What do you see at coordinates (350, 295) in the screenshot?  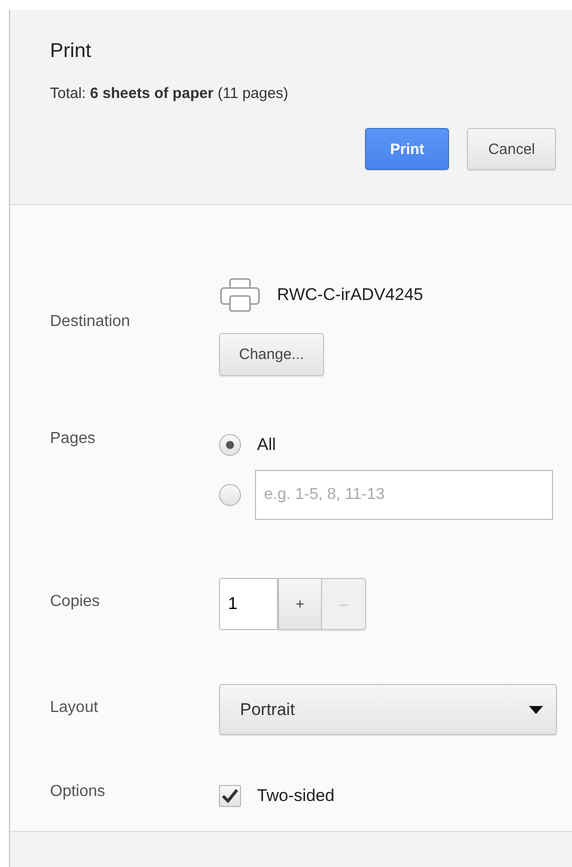 I see `printer-name: RWC-C-irADV4245` at bounding box center [350, 295].